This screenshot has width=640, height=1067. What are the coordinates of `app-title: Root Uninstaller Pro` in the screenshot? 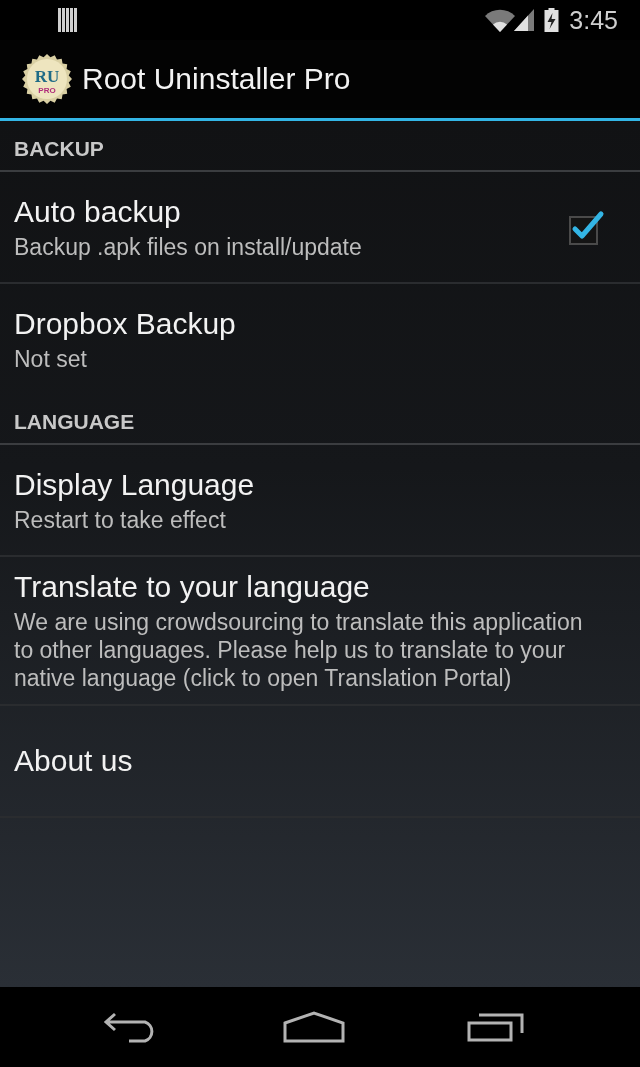 It's located at (216, 79).